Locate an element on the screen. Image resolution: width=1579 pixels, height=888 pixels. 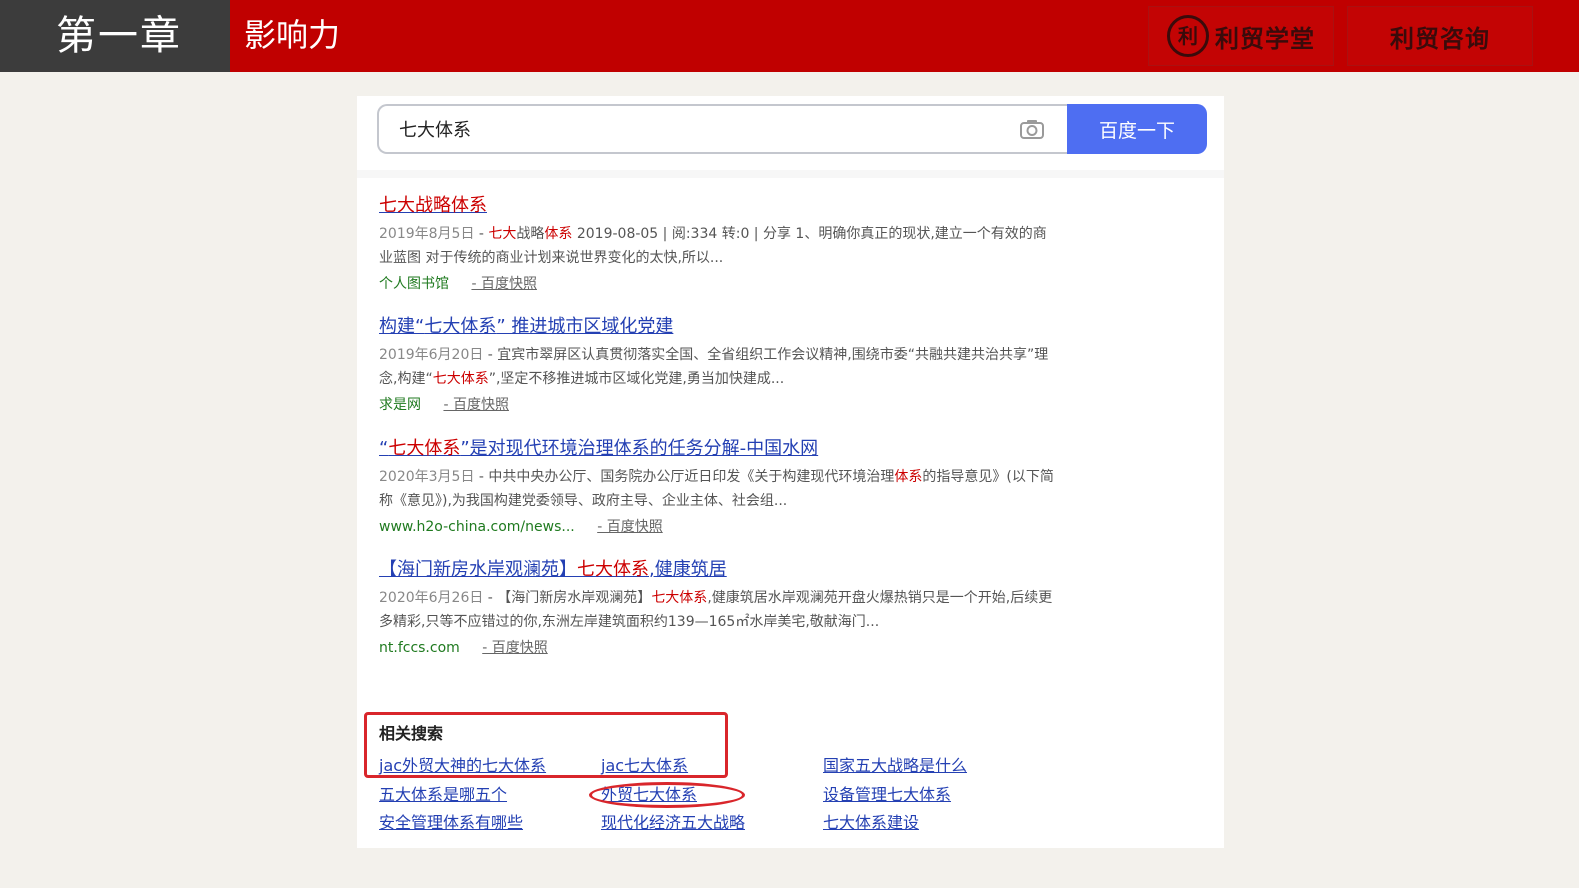
related-link: 现代化经济五大战略 is located at coordinates (673, 821).